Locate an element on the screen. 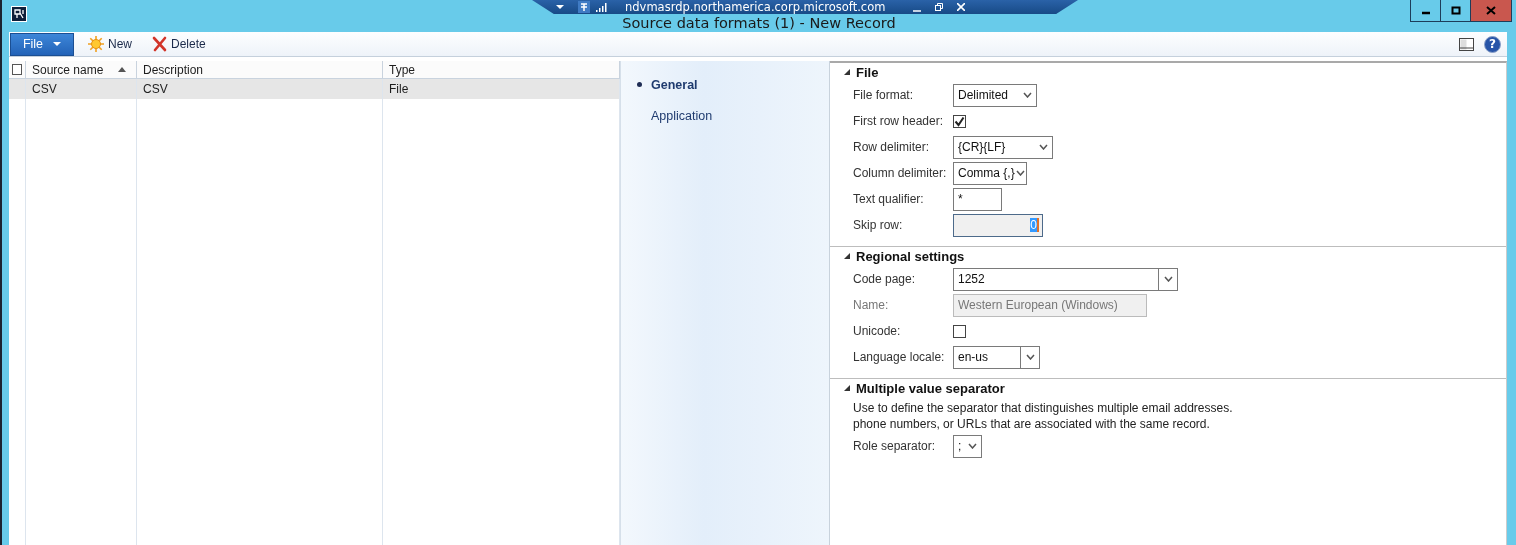  dropdown: ; is located at coordinates (967, 446).